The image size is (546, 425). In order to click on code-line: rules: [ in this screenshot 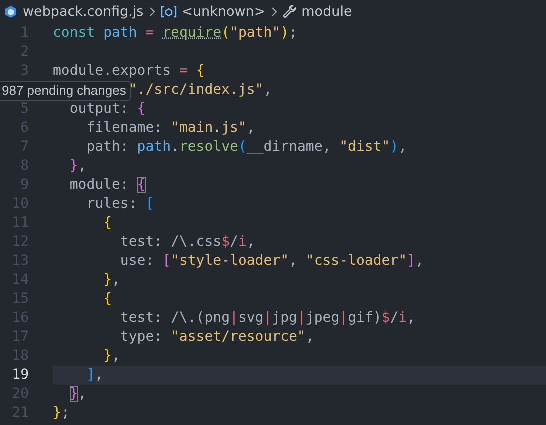, I will do `click(120, 204)`.